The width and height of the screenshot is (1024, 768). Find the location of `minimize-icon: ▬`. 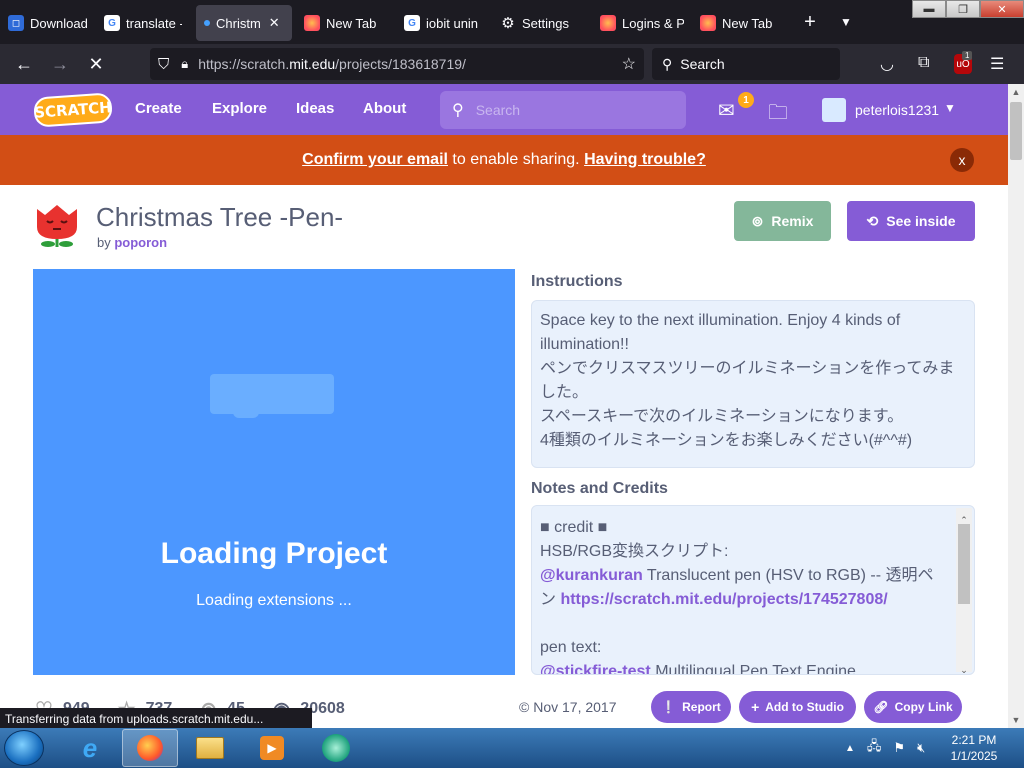

minimize-icon: ▬ is located at coordinates (929, 9).